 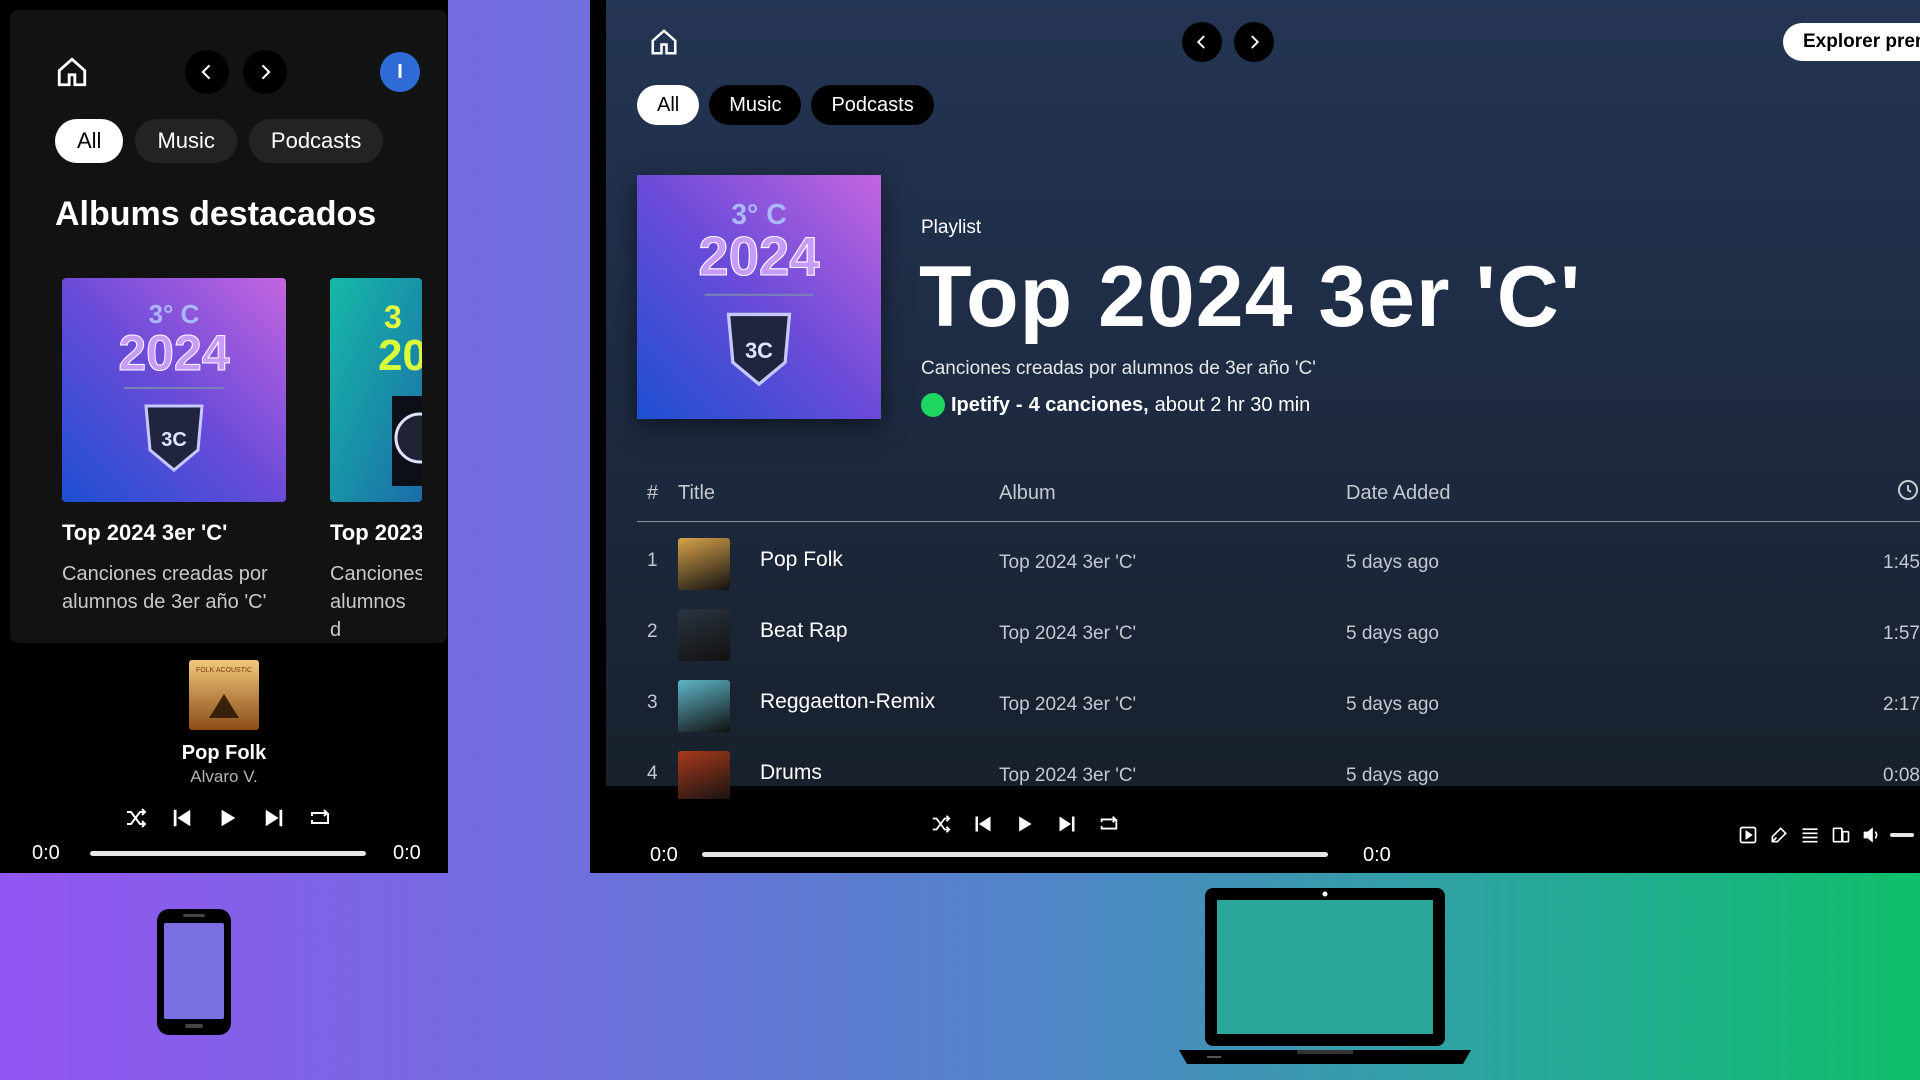 What do you see at coordinates (791, 773) in the screenshot?
I see `track-title: Drums` at bounding box center [791, 773].